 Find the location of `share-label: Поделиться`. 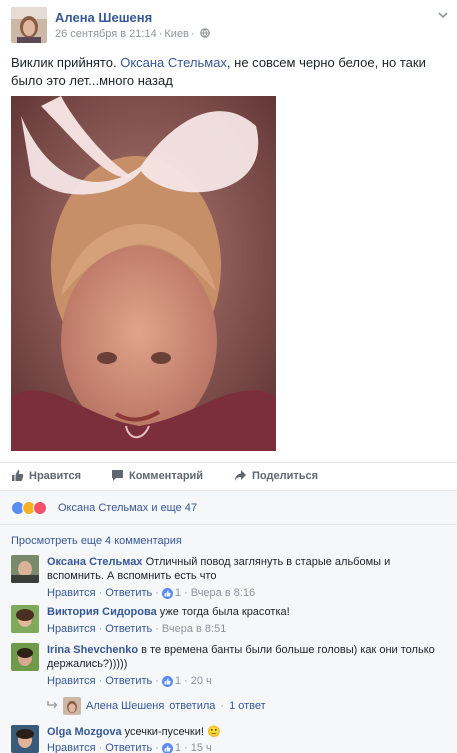

share-label: Поделиться is located at coordinates (285, 475).